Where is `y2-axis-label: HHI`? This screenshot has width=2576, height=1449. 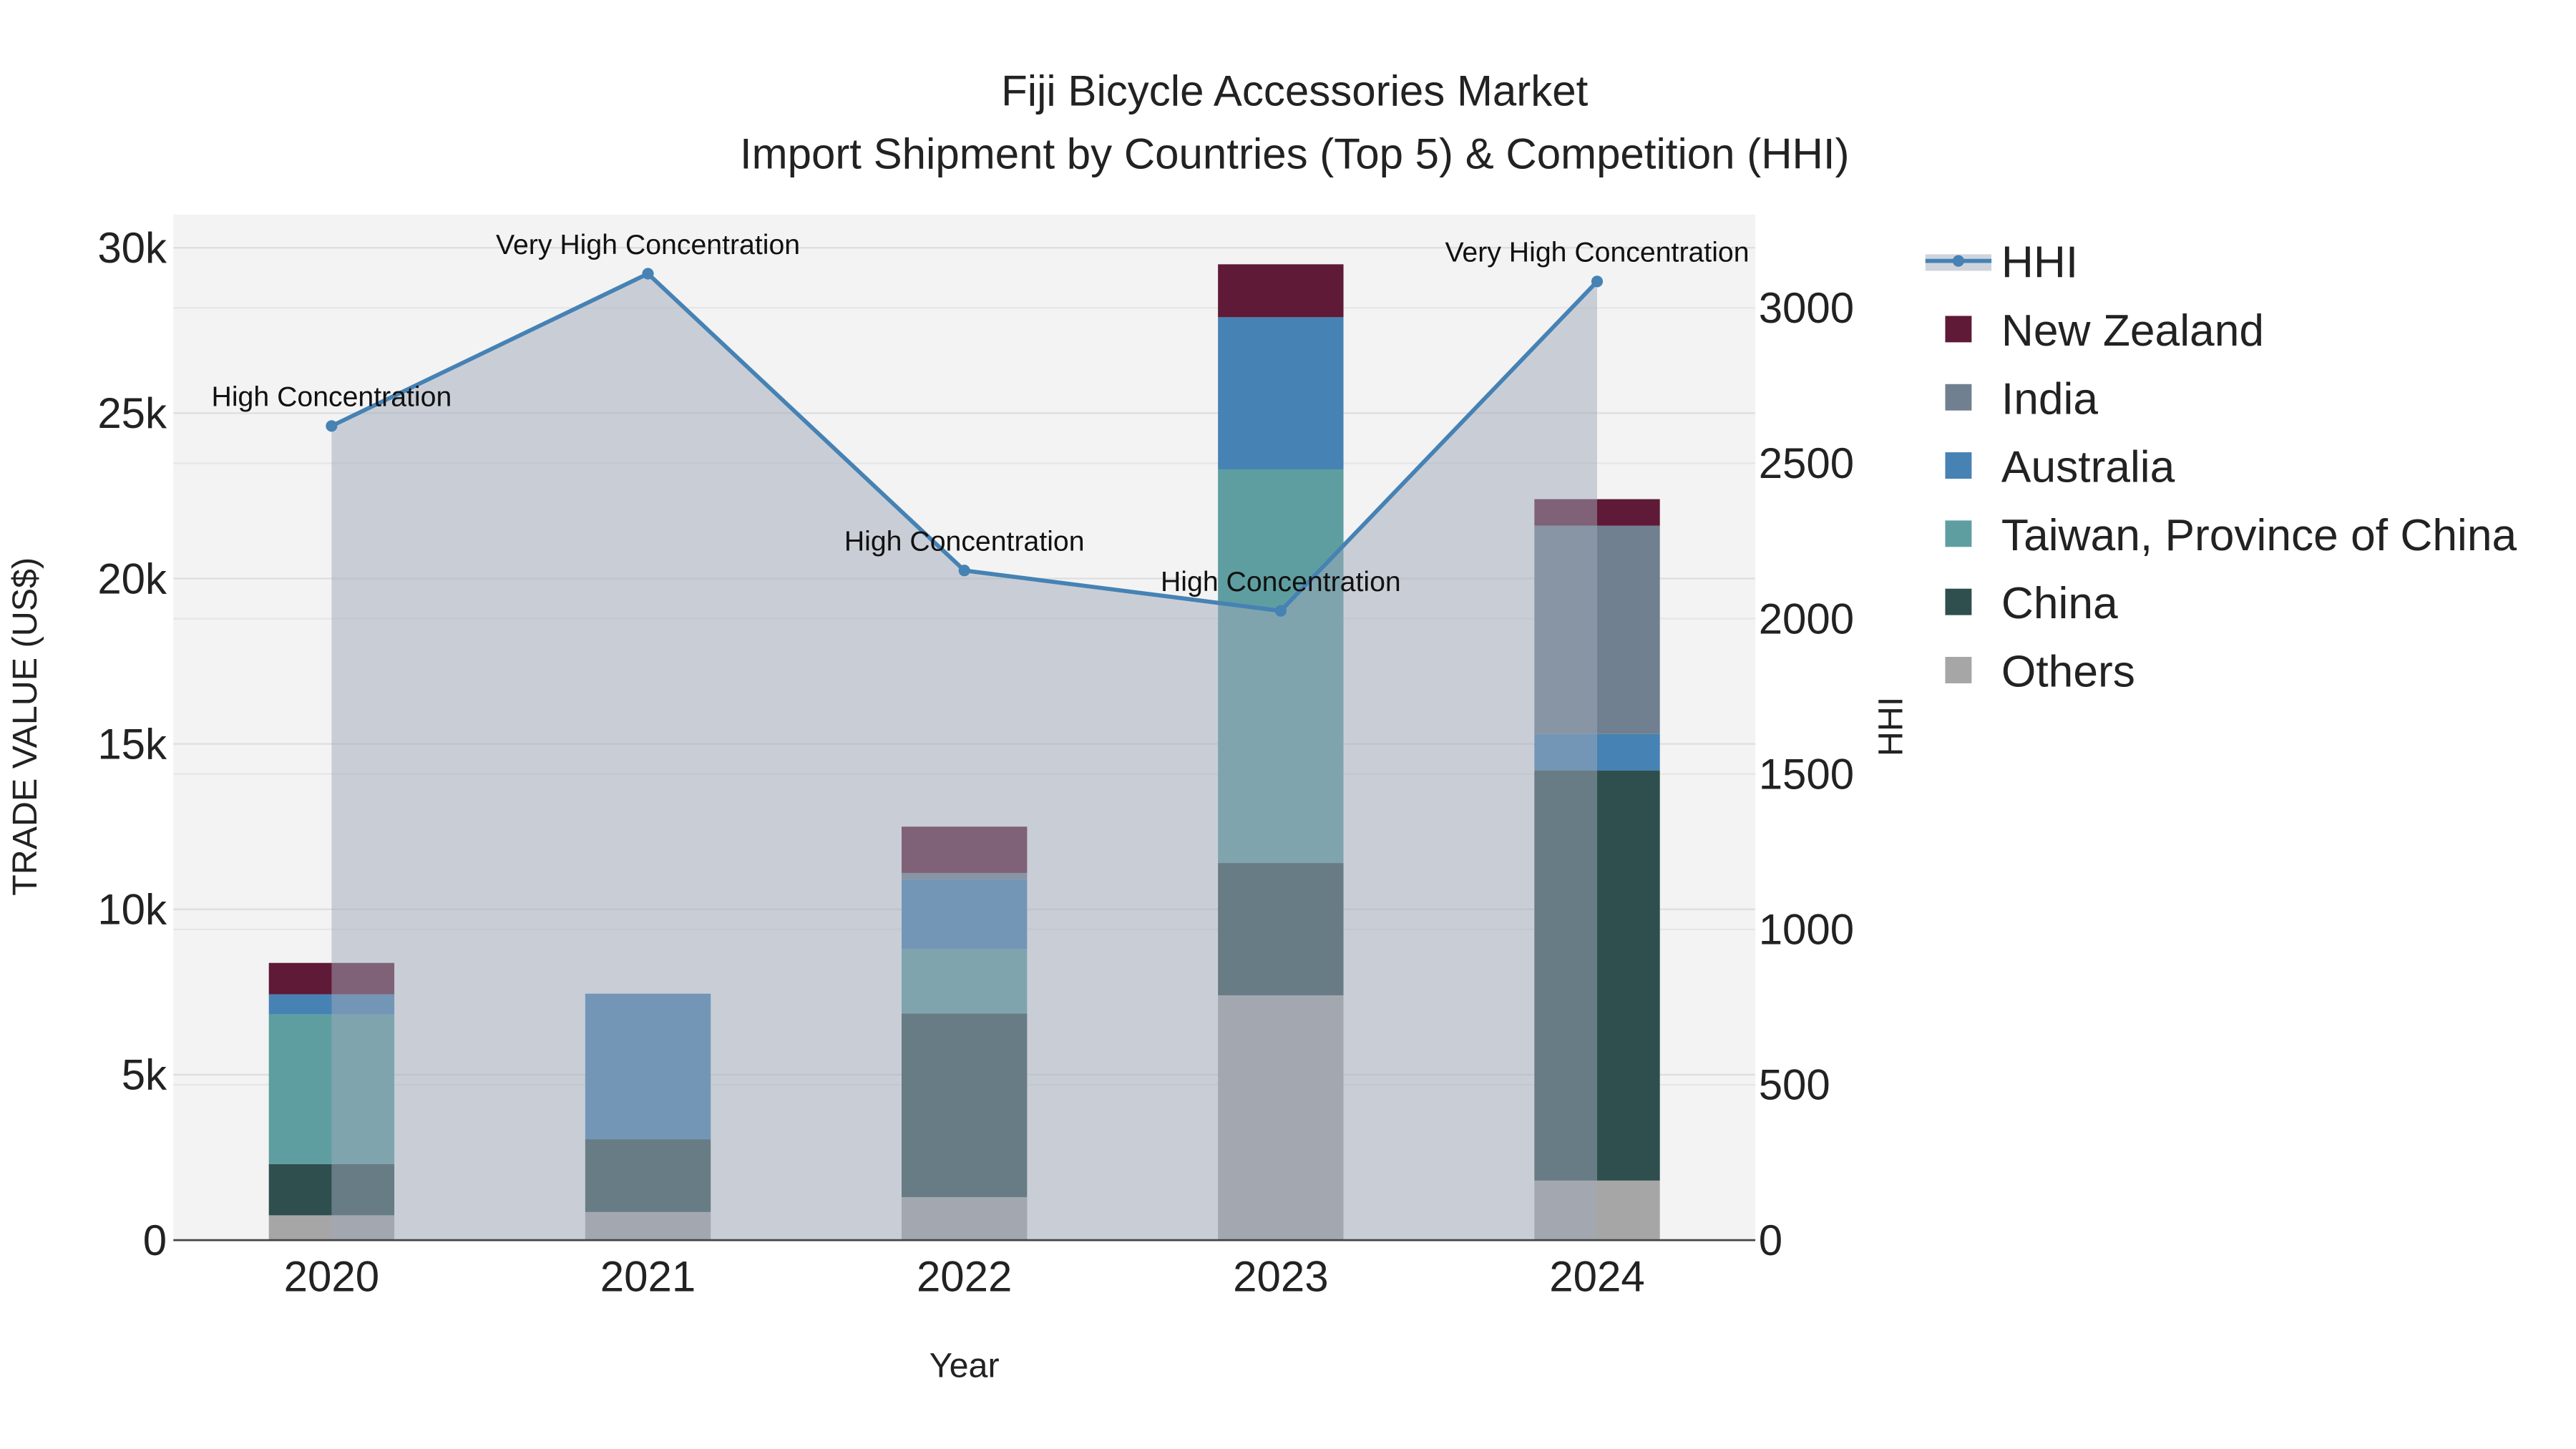
y2-axis-label: HHI is located at coordinates (1890, 726).